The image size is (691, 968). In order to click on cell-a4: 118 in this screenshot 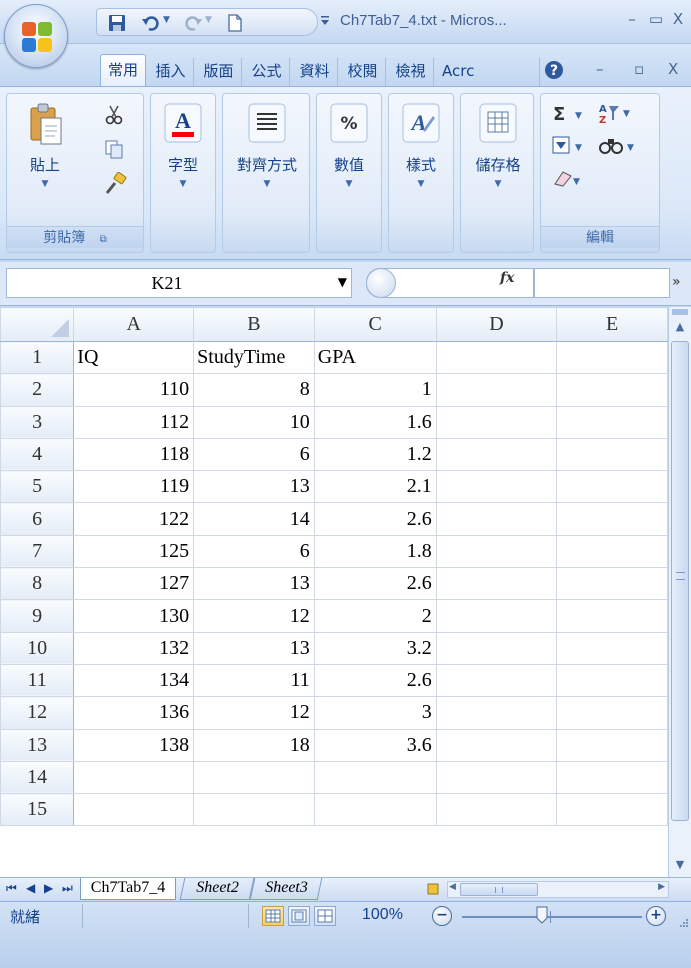, I will do `click(134, 454)`.